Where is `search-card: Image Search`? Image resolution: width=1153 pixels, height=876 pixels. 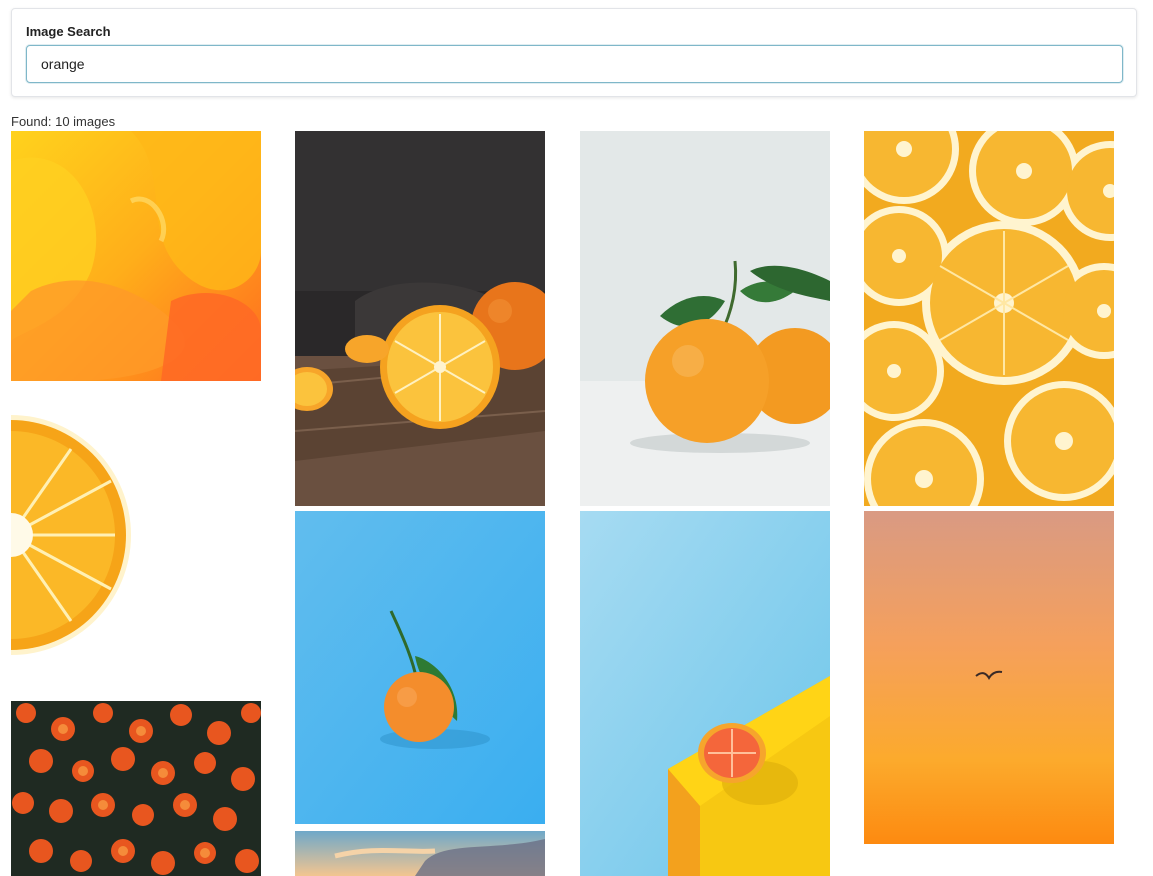
search-card: Image Search is located at coordinates (574, 52).